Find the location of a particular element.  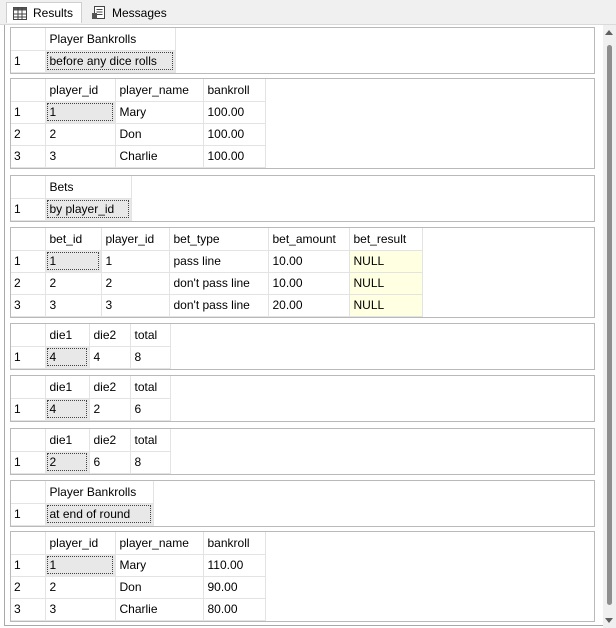

table-row: 1 by player_id is located at coordinates (71, 209).